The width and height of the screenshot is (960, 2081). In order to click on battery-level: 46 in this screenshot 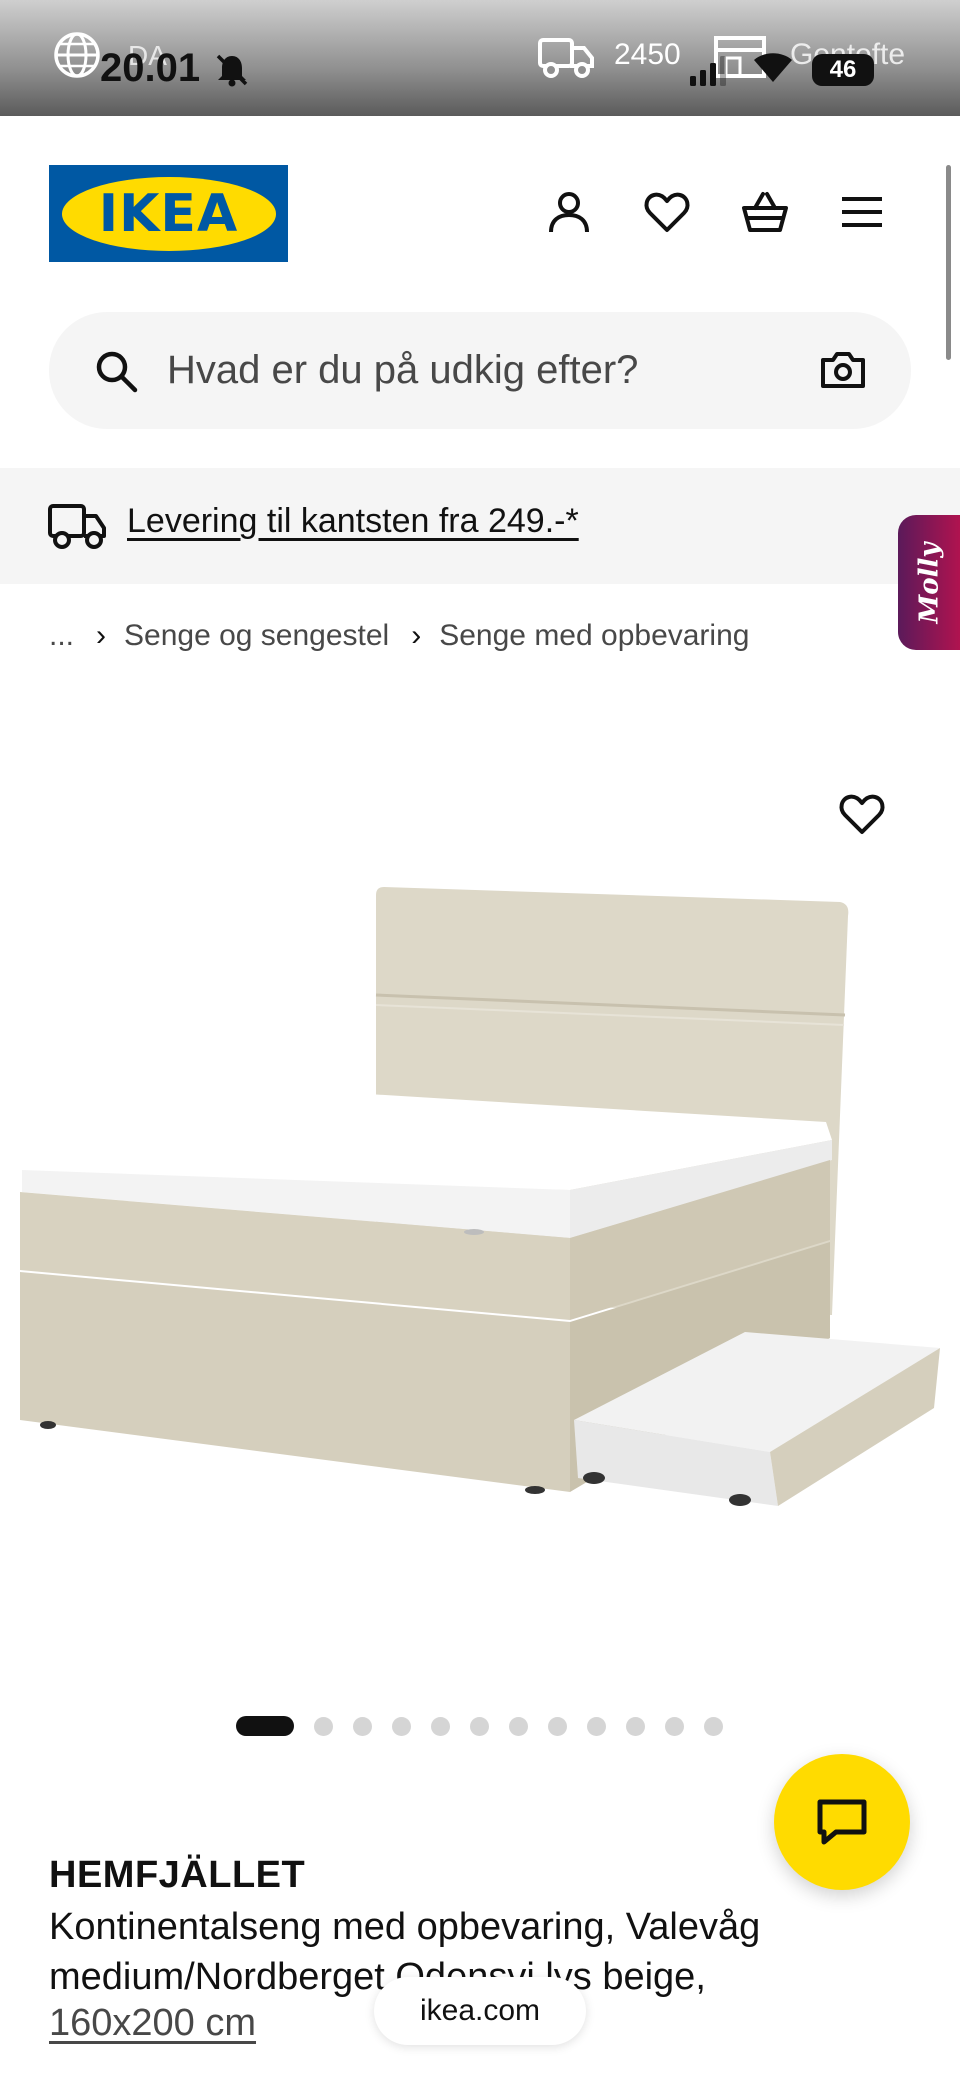, I will do `click(843, 69)`.